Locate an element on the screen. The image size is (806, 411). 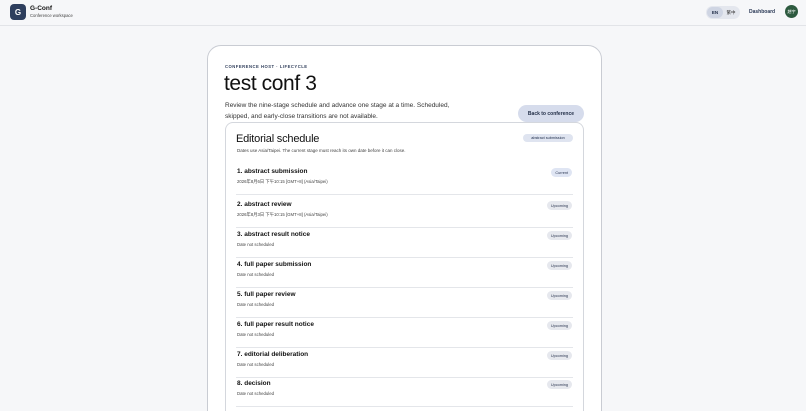
stage-status-badge: Current is located at coordinates (561, 172).